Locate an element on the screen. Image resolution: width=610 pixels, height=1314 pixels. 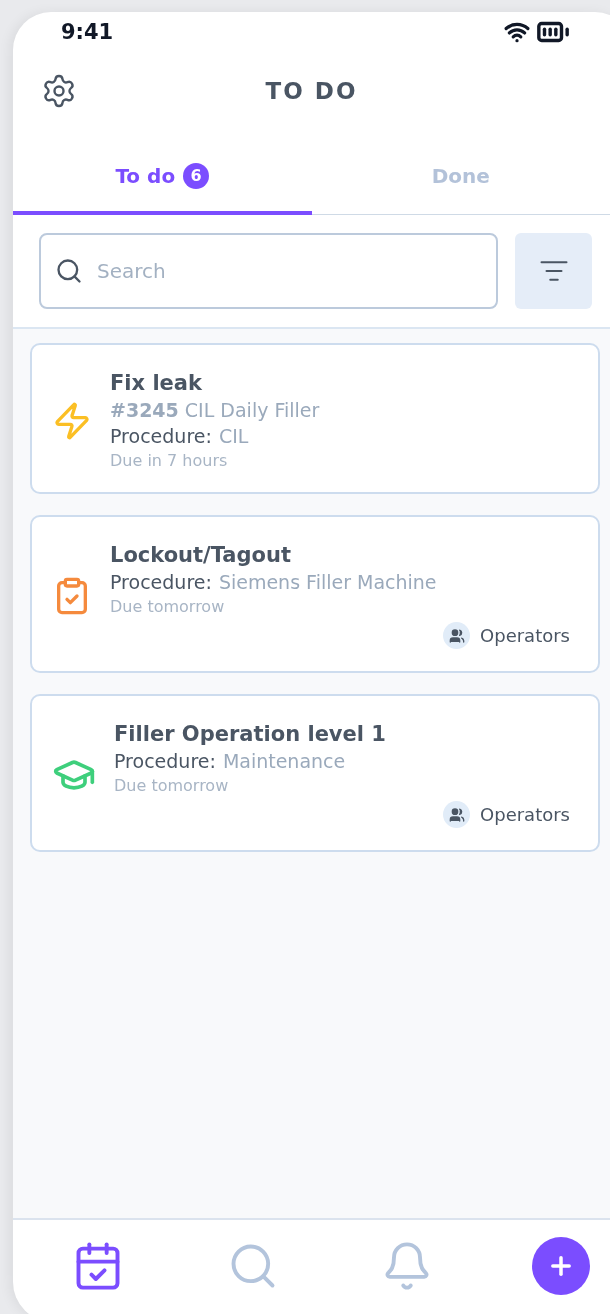
task-card: Fix leak #3245 CIL Daily Filler Procedure: CIL Due in 7 hours is located at coordinates (315, 418).